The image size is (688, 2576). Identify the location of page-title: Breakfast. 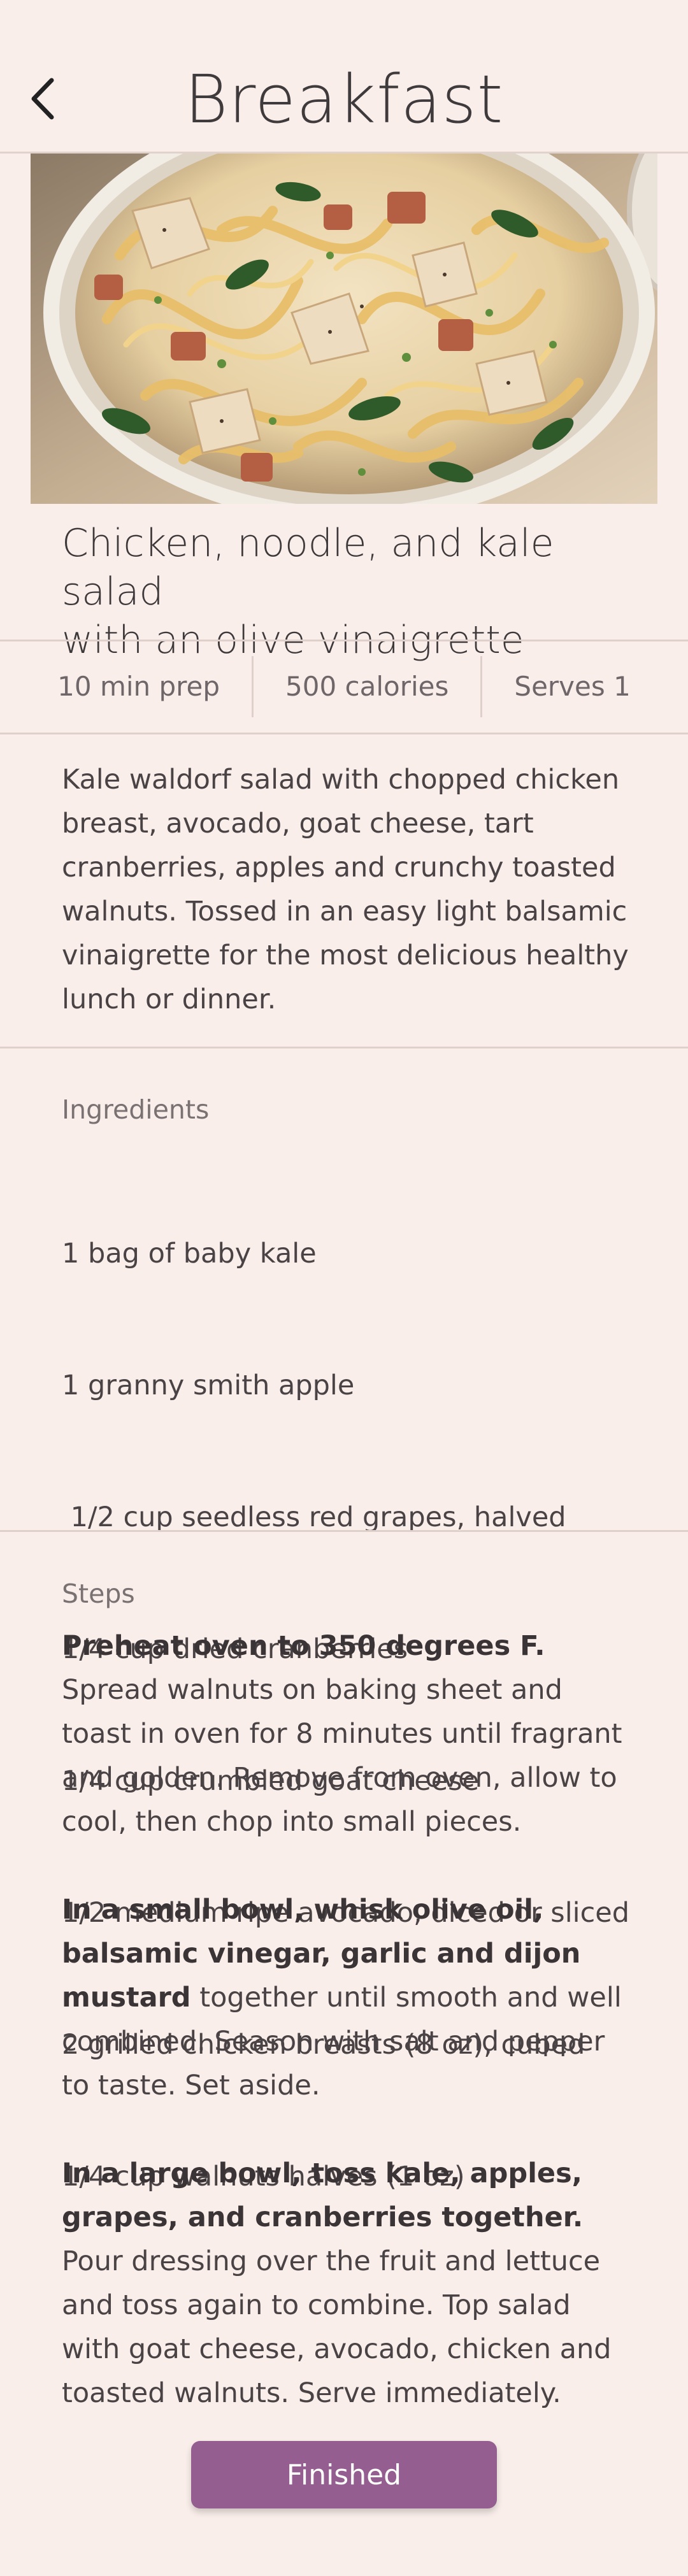
(344, 100).